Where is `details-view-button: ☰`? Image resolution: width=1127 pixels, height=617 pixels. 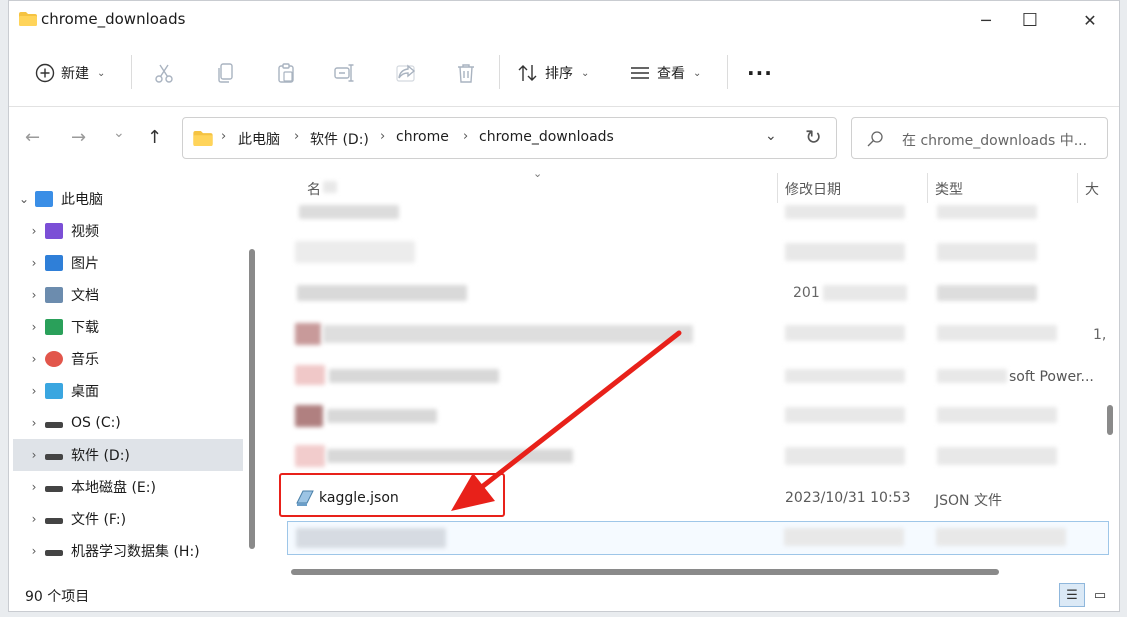 details-view-button: ☰ is located at coordinates (1072, 595).